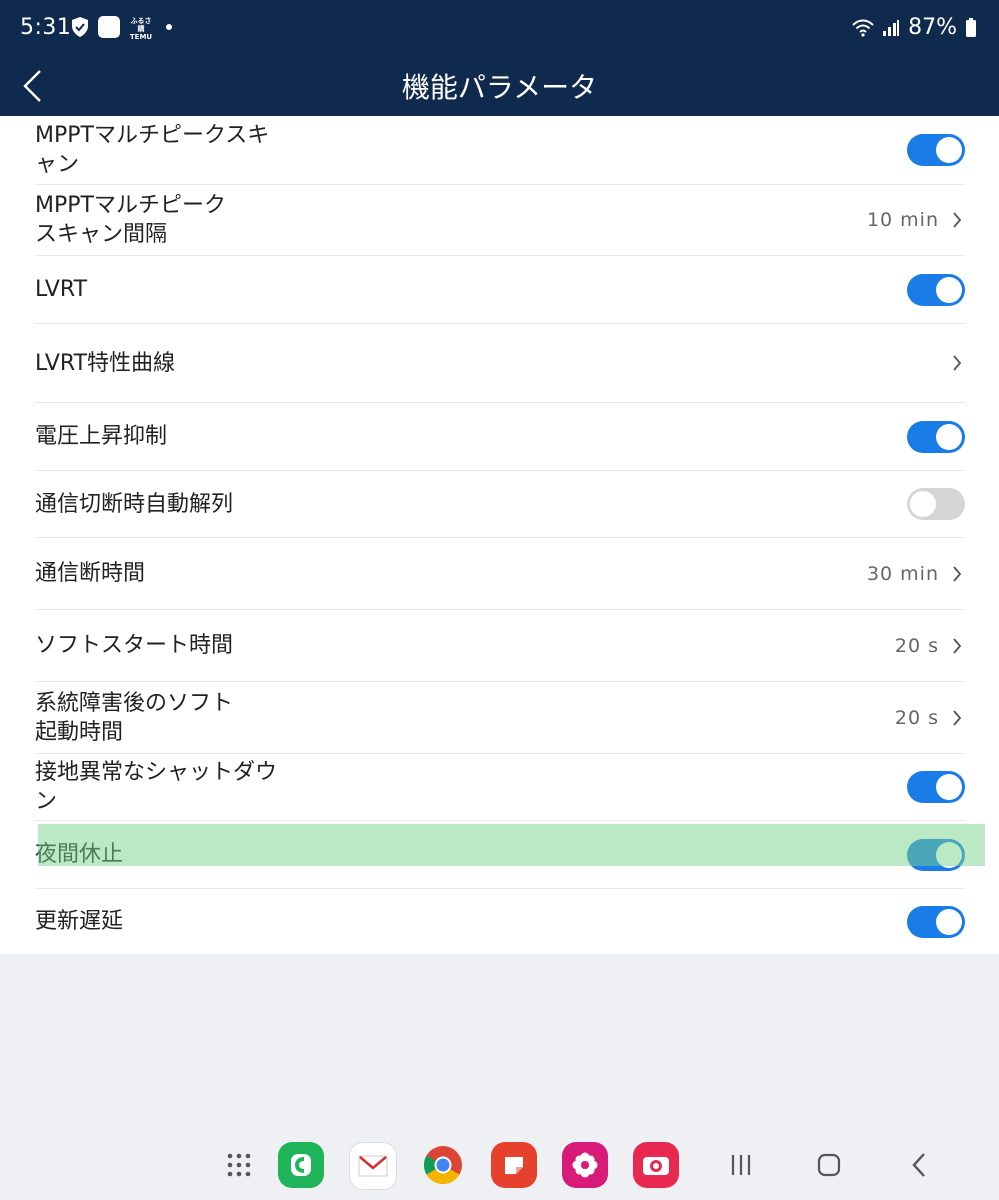  What do you see at coordinates (656, 1165) in the screenshot?
I see `camera-app-icon` at bounding box center [656, 1165].